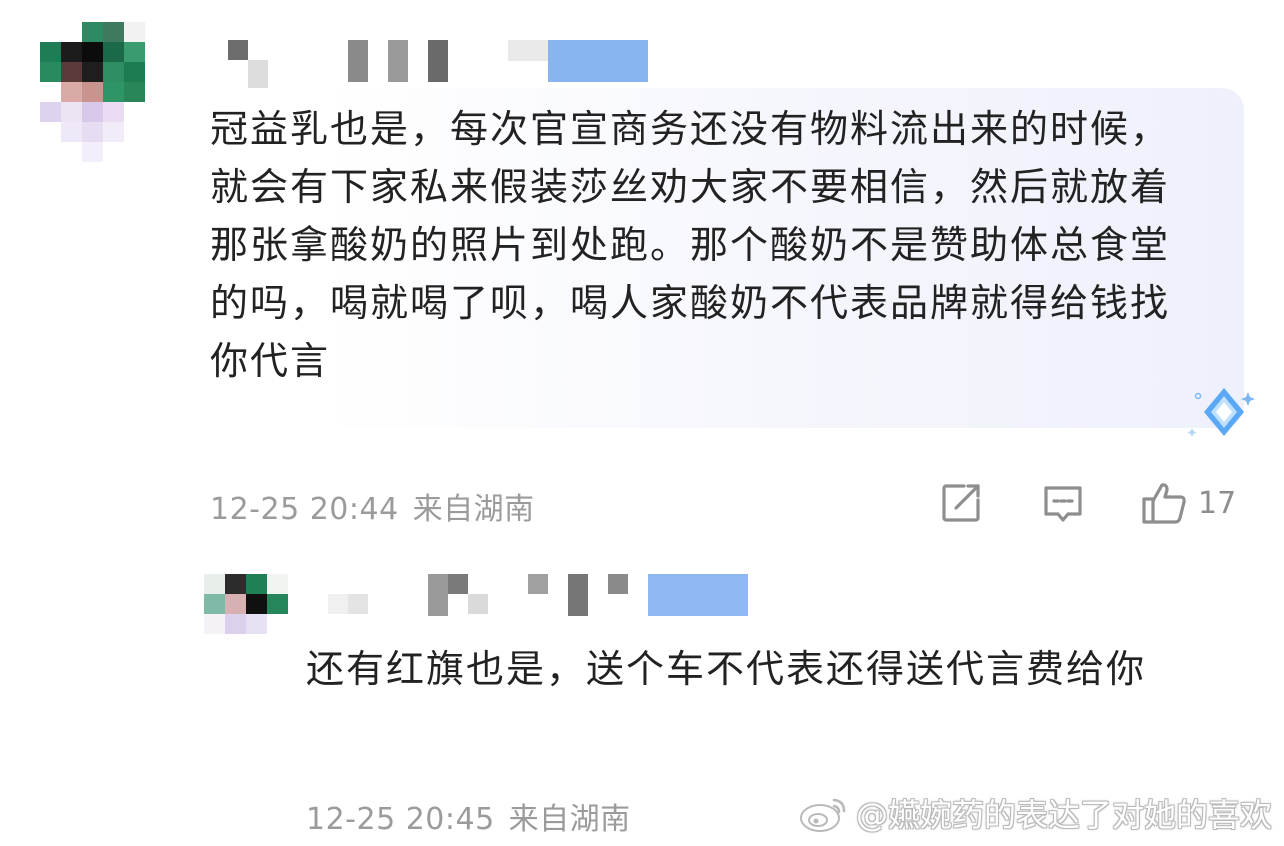 The width and height of the screenshot is (1284, 846). Describe the element at coordinates (1221, 412) in the screenshot. I see `diamond-badge-icon` at that location.